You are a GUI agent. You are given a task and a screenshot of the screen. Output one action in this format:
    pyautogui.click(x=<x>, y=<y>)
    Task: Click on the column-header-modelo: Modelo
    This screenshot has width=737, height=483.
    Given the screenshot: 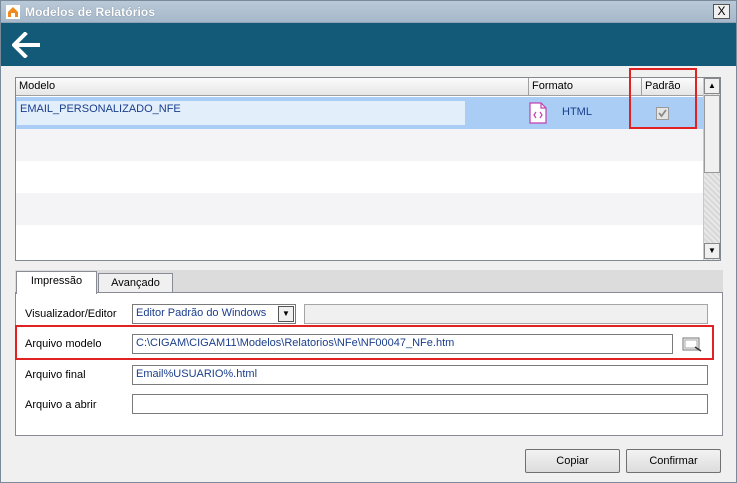 What is the action you would take?
    pyautogui.click(x=272, y=87)
    